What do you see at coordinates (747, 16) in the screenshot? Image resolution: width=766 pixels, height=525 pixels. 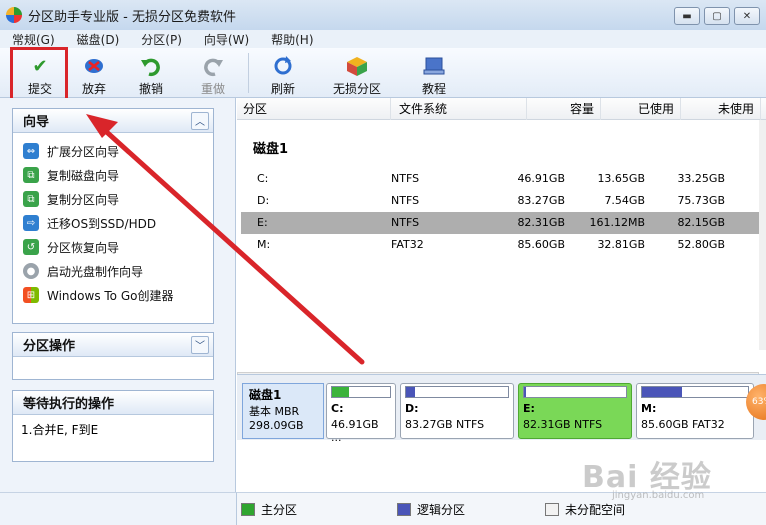 I see `close-button: ✕` at bounding box center [747, 16].